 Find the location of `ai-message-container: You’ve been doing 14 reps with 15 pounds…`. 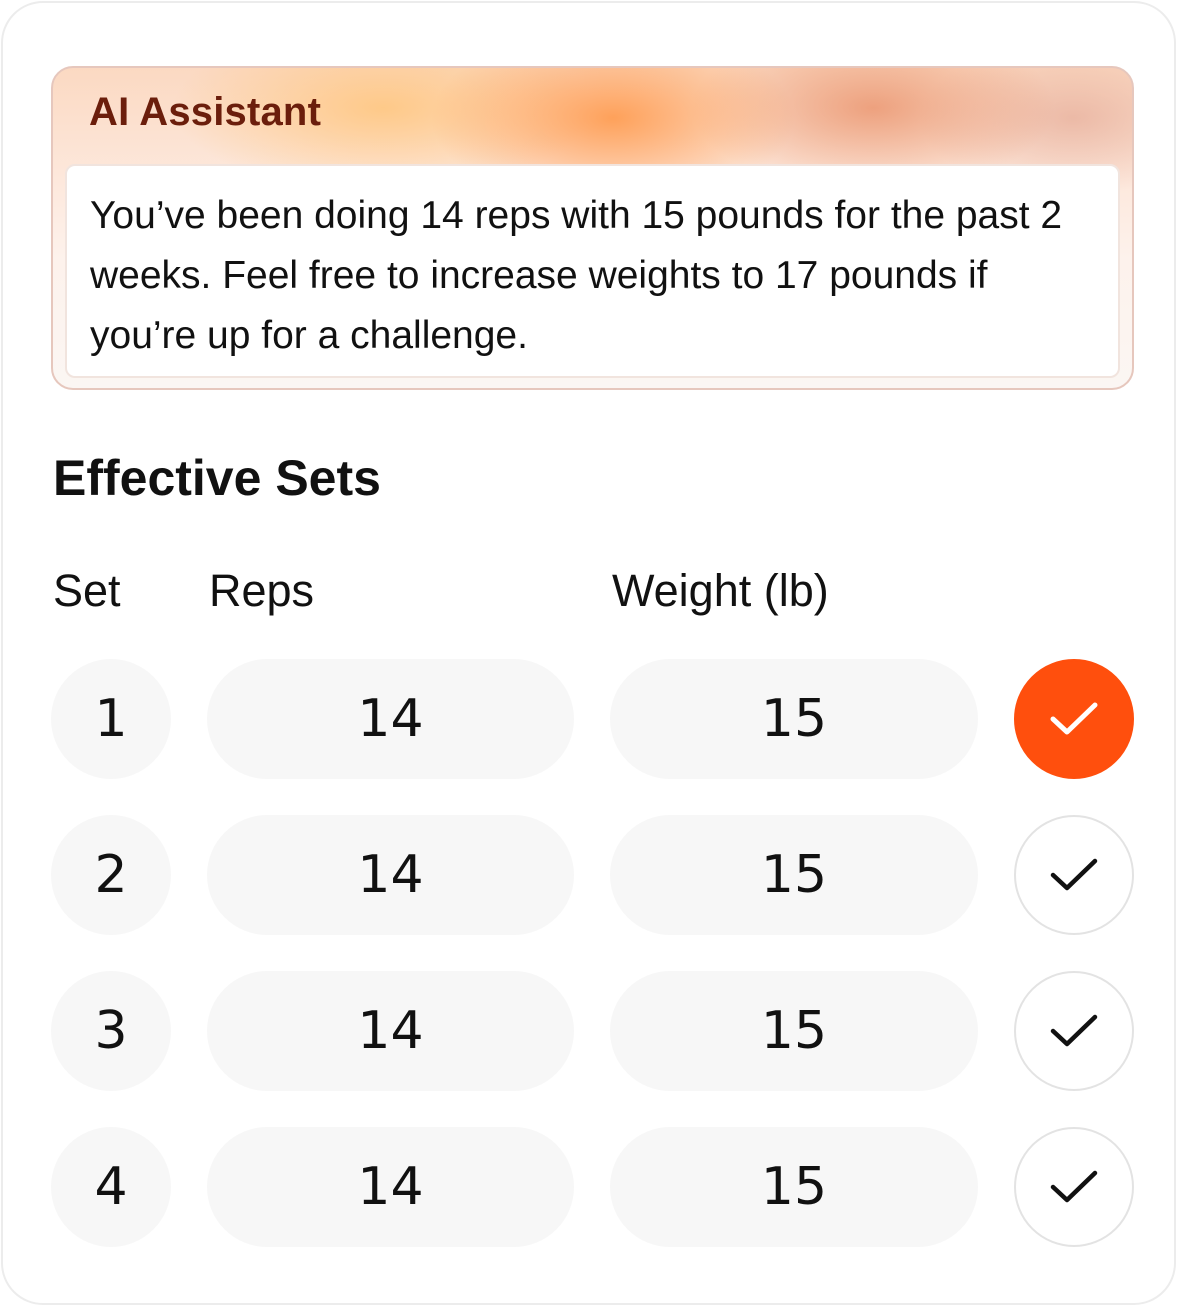

ai-message-container: You’ve been doing 14 reps with 15 pounds… is located at coordinates (592, 271).